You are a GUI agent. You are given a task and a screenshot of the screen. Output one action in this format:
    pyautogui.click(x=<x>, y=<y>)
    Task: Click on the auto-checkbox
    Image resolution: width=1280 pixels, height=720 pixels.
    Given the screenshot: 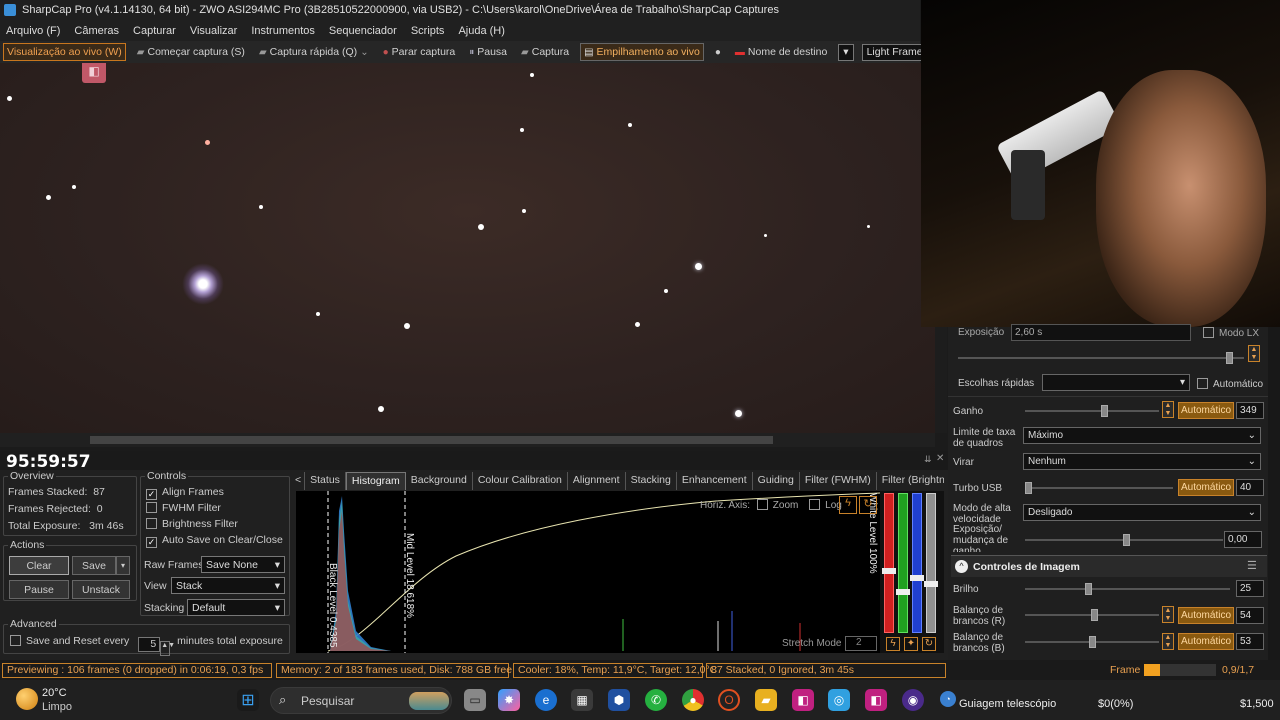 What is the action you would take?
    pyautogui.click(x=1202, y=383)
    